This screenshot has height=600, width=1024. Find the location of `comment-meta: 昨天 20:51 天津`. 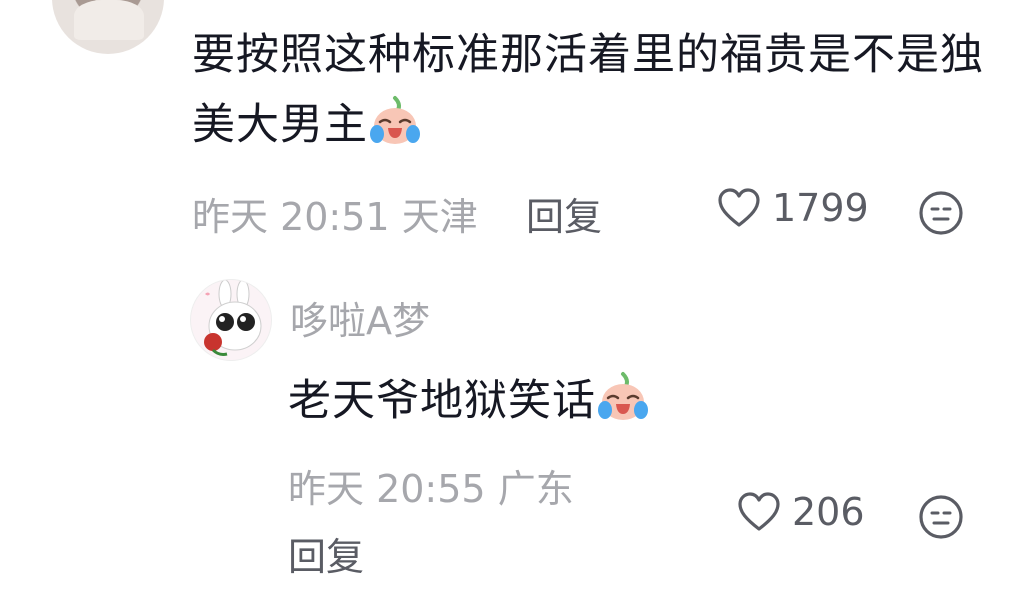

comment-meta: 昨天 20:51 天津 is located at coordinates (335, 213).